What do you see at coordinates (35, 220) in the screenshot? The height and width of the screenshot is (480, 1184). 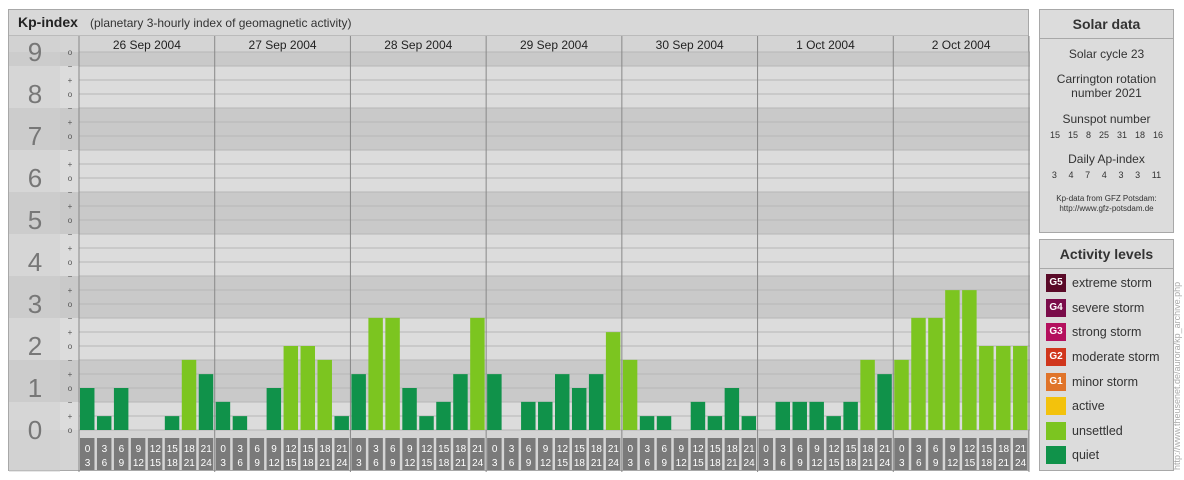 I see `y-axis-label: 5` at bounding box center [35, 220].